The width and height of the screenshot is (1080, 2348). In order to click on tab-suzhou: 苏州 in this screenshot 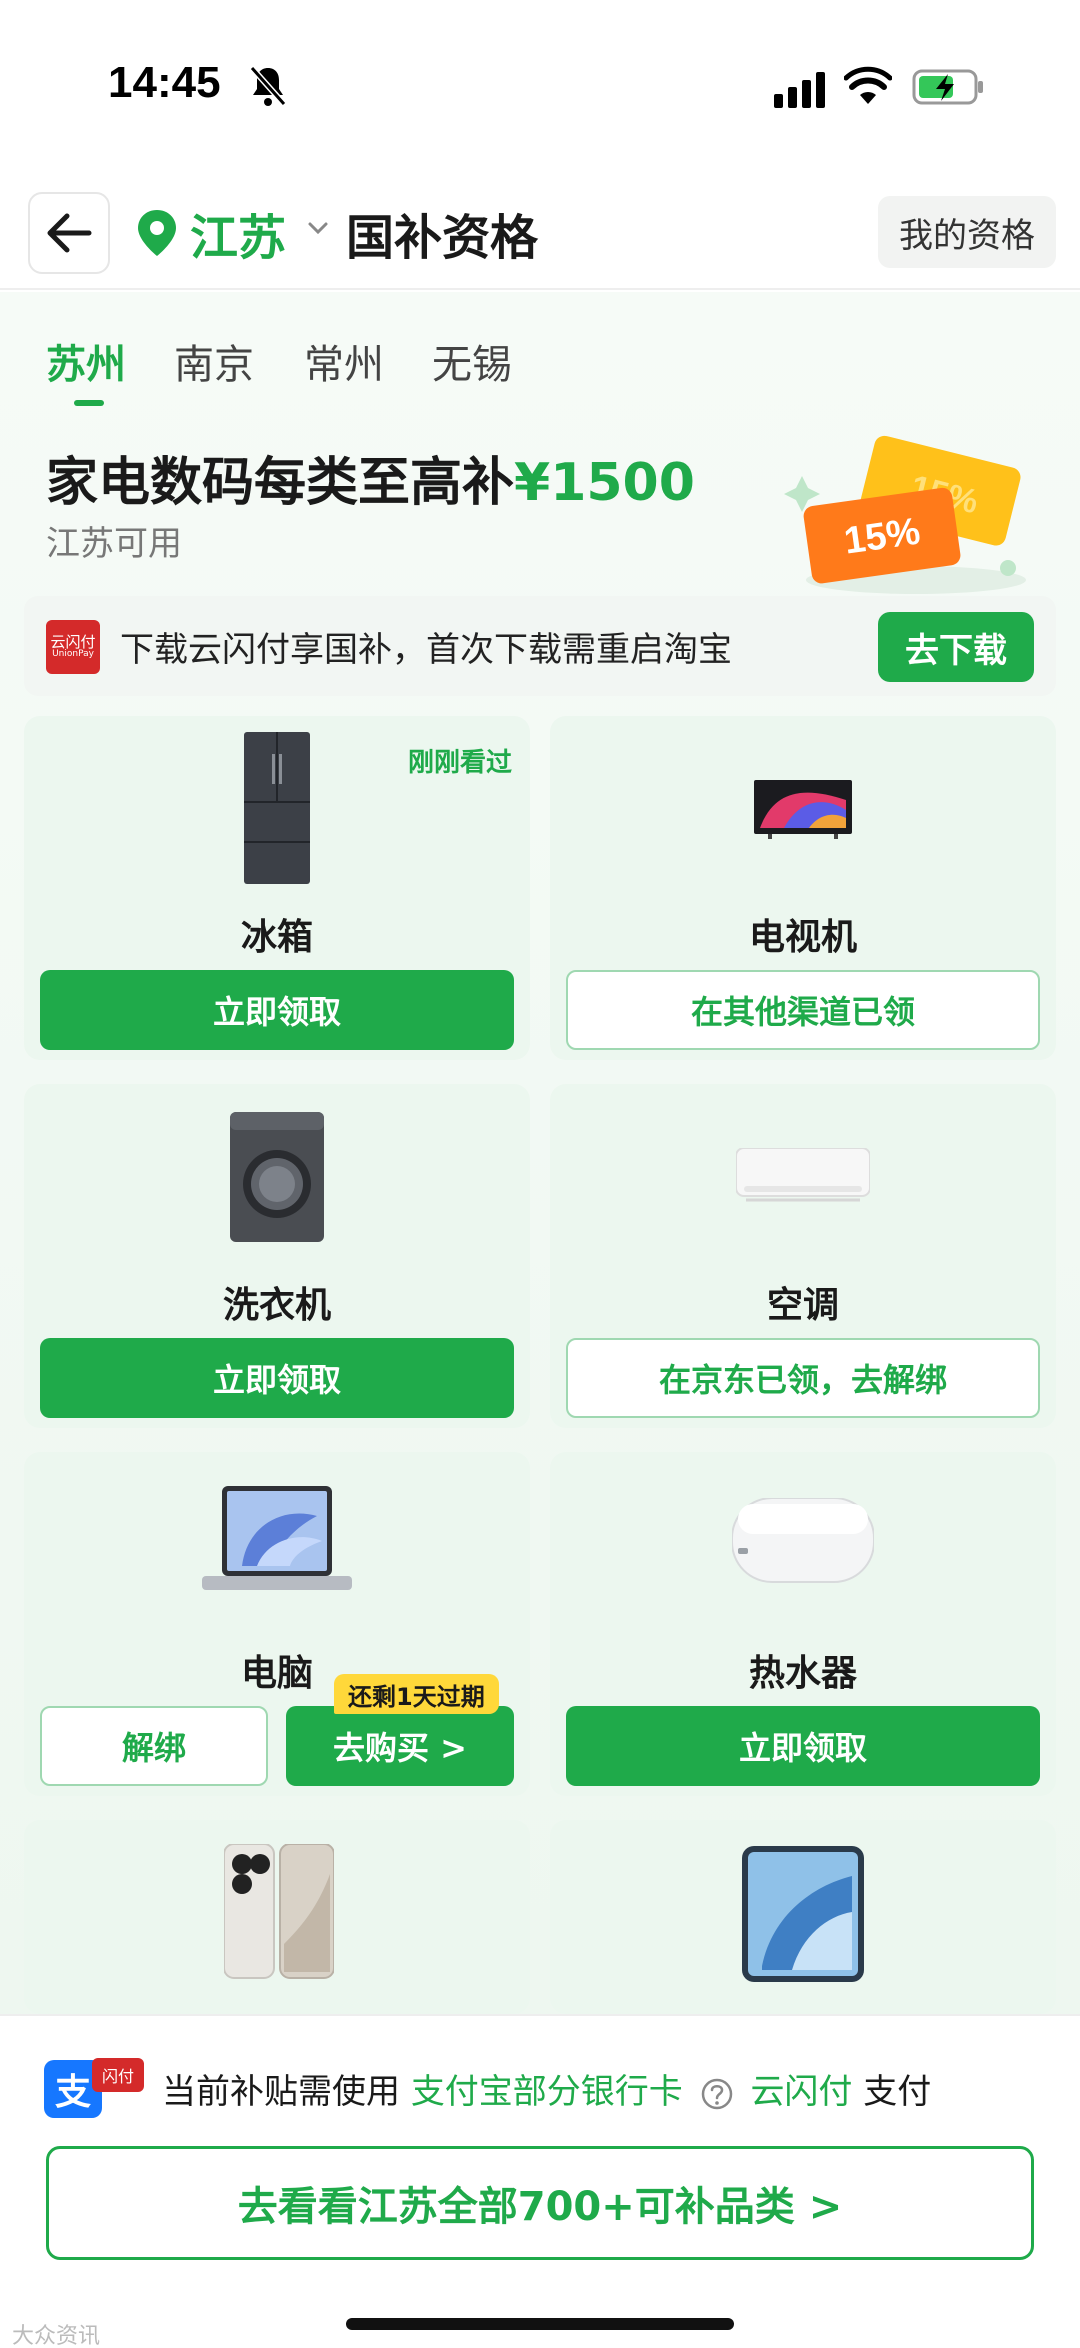, I will do `click(86, 361)`.